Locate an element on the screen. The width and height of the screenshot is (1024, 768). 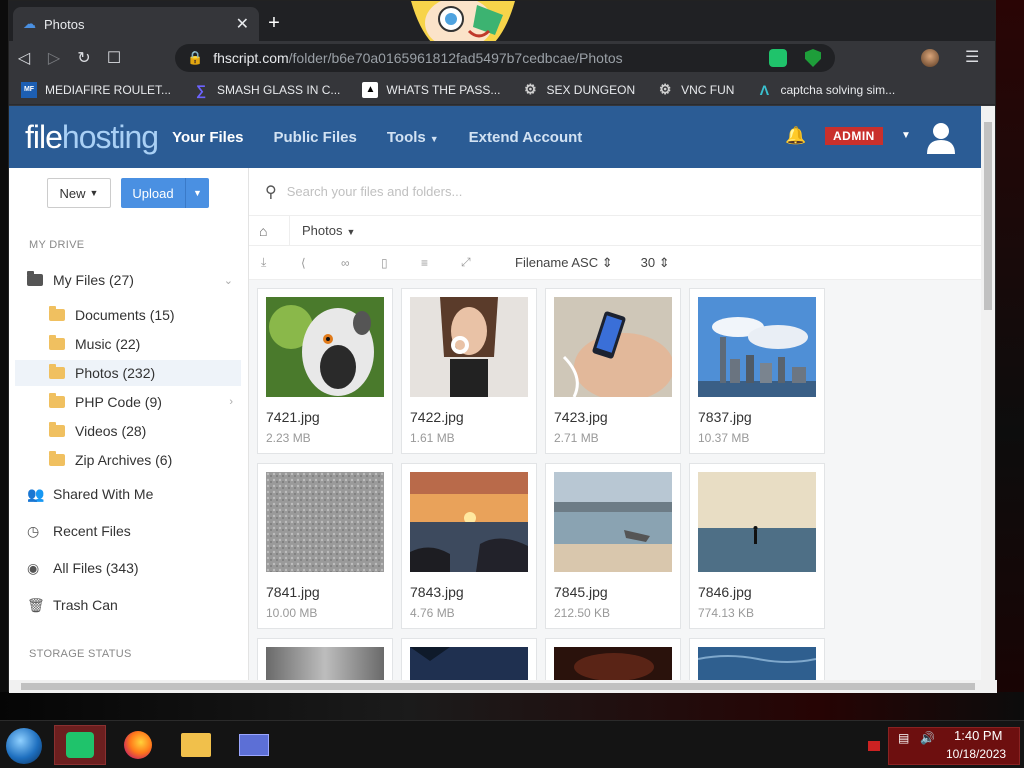
link-icon: ∞ is located at coordinates (361, 263).